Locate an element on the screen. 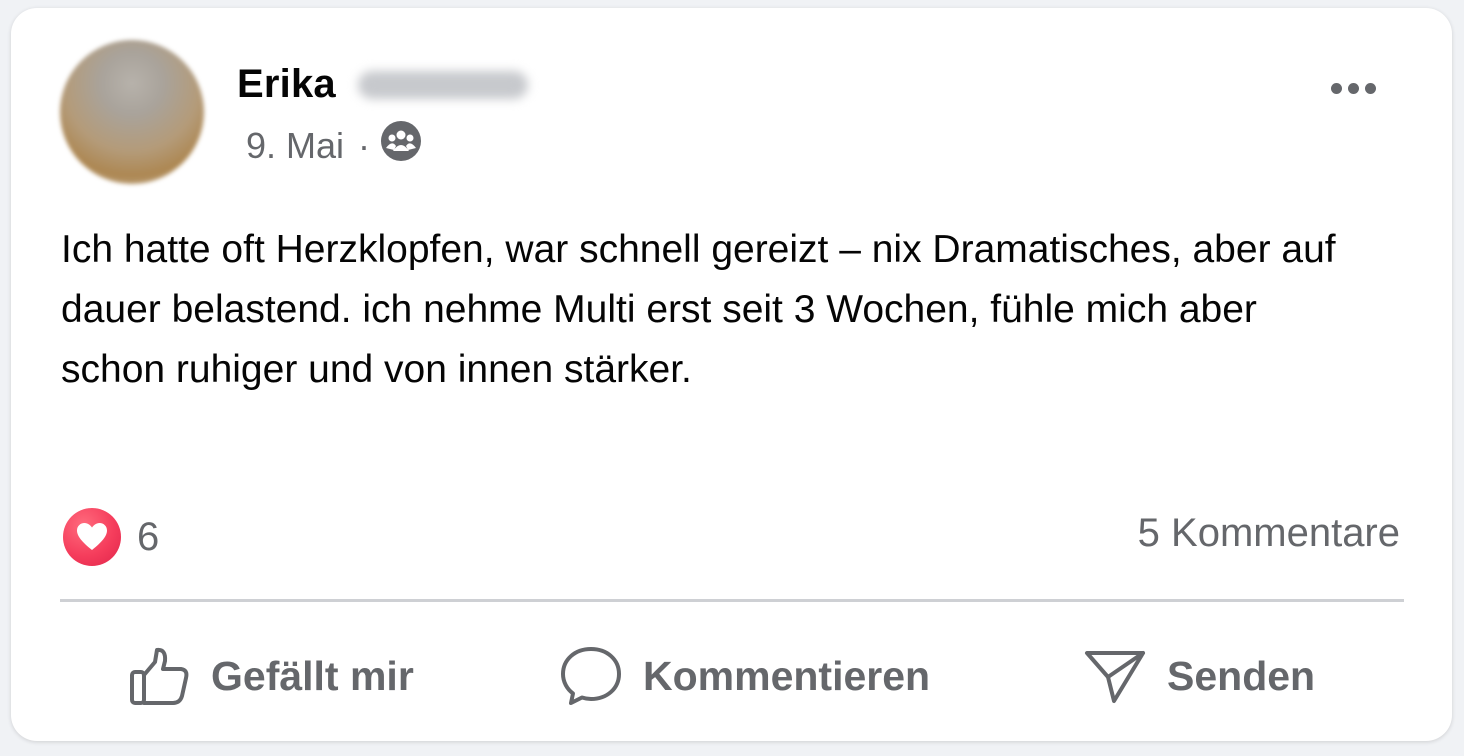 This screenshot has height=756, width=1464. reaction-count: 6 is located at coordinates (148, 536).